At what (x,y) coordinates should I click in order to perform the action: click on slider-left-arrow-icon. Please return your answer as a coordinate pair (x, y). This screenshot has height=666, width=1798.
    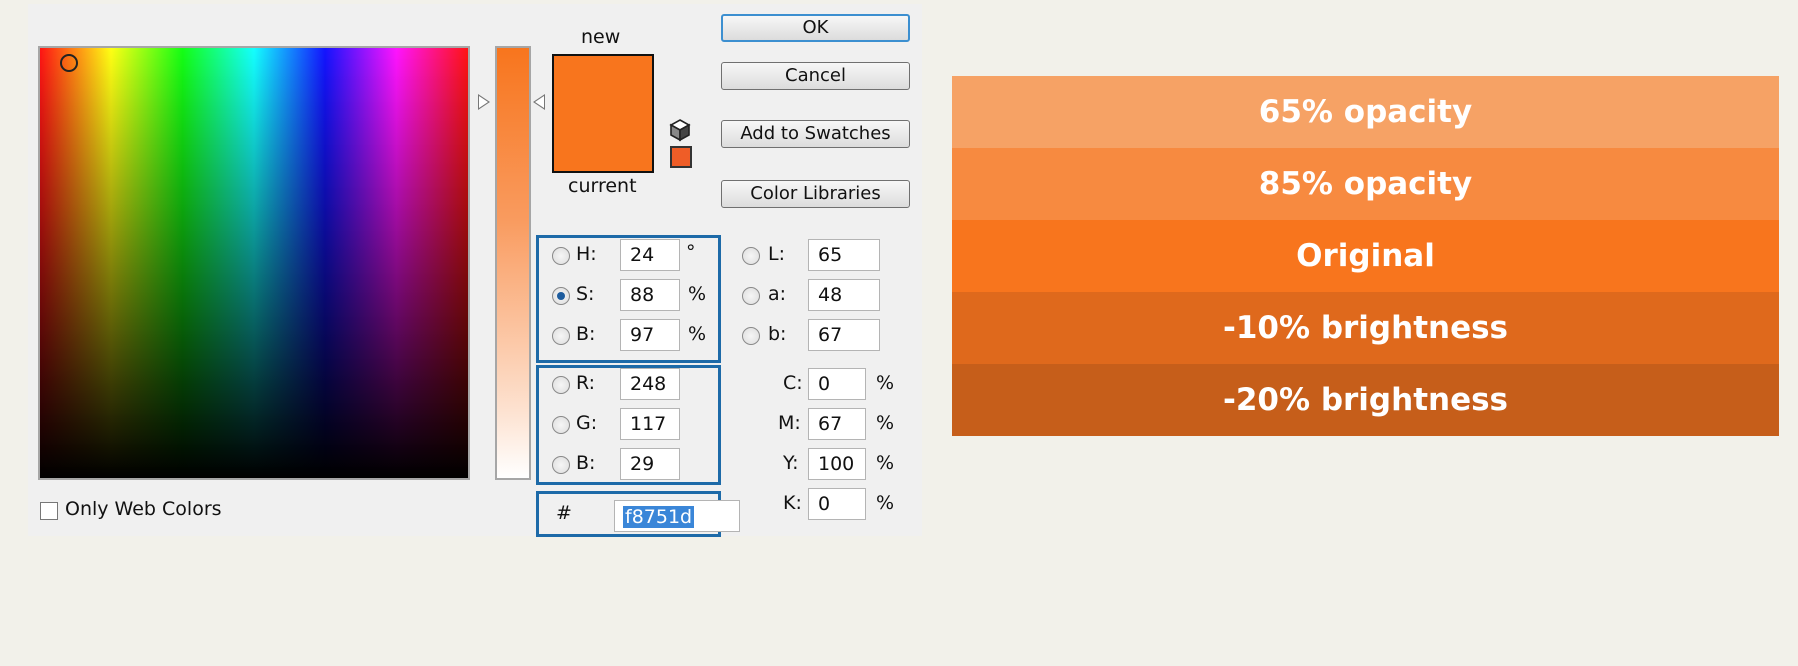
    Looking at the image, I should click on (484, 102).